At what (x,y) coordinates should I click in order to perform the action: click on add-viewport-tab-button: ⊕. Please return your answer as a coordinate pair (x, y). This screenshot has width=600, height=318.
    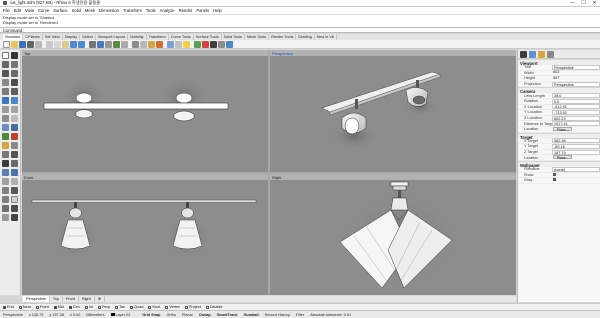
    Looking at the image, I should click on (100, 299).